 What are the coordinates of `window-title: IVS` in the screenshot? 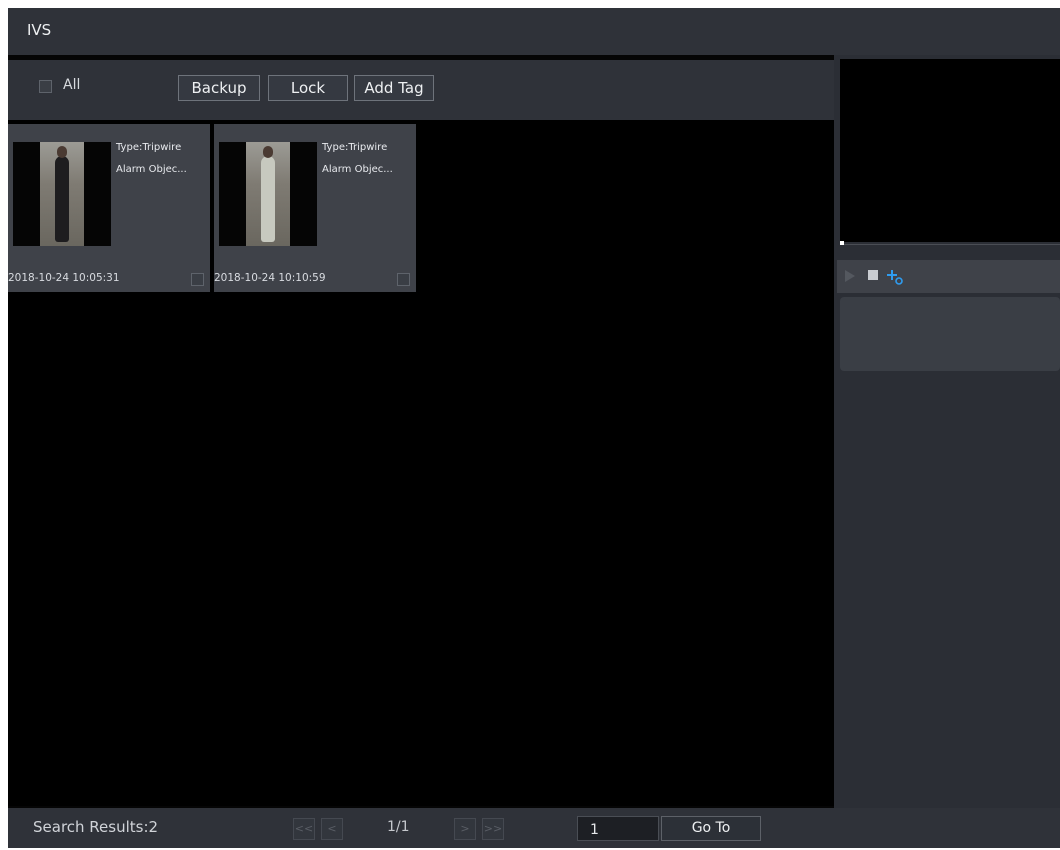 It's located at (39, 30).